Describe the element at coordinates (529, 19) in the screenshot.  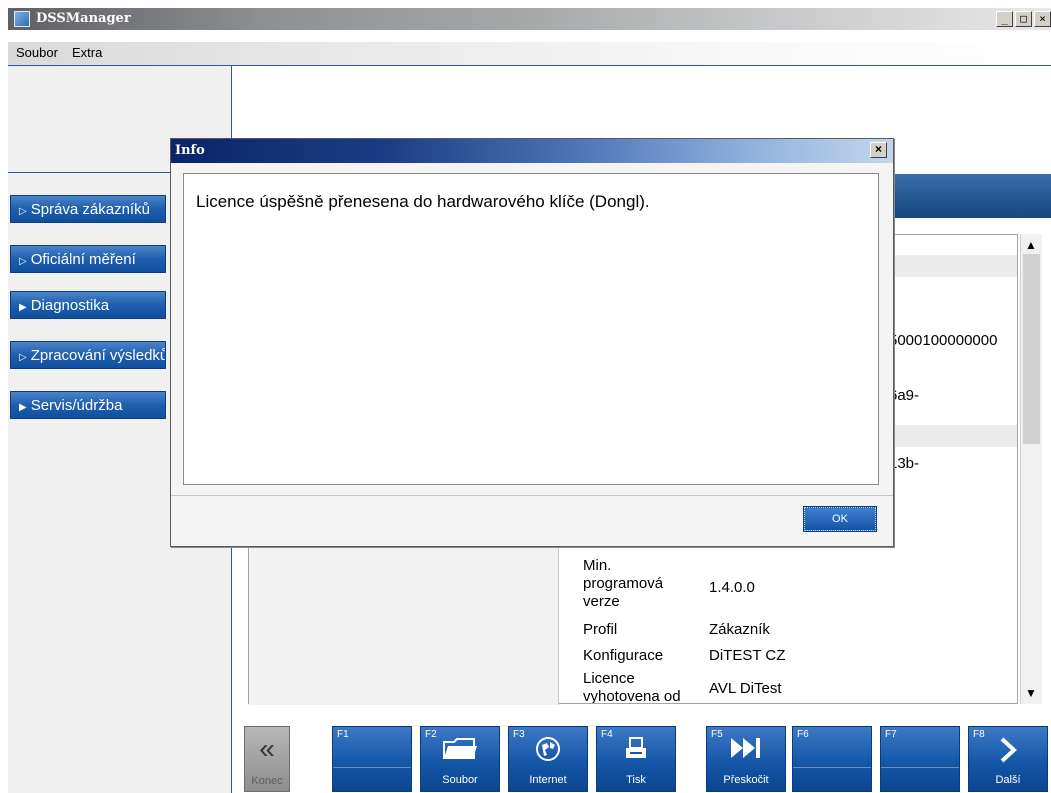
I see `window-titlebar: DSSManager _ □ ×` at that location.